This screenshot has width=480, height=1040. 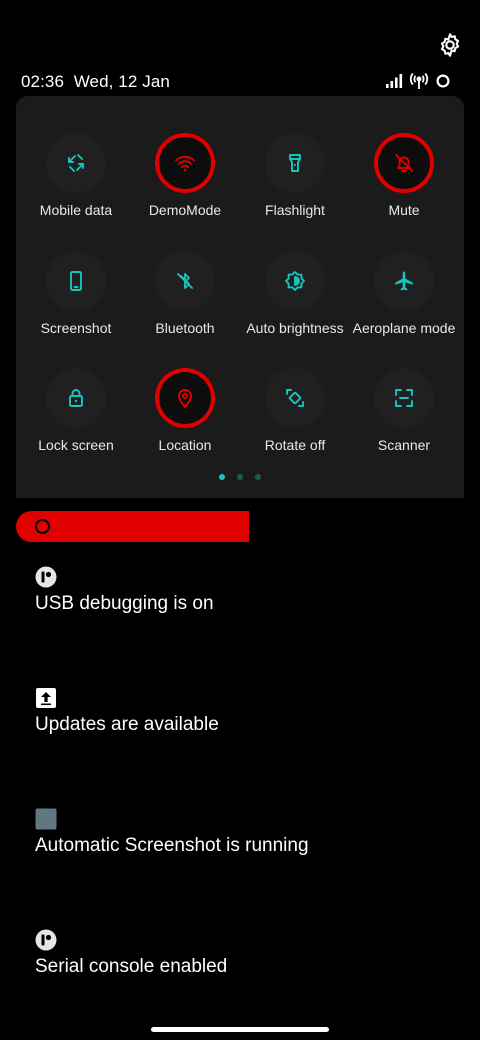 I want to click on location-pin-icon, so click(x=185, y=398).